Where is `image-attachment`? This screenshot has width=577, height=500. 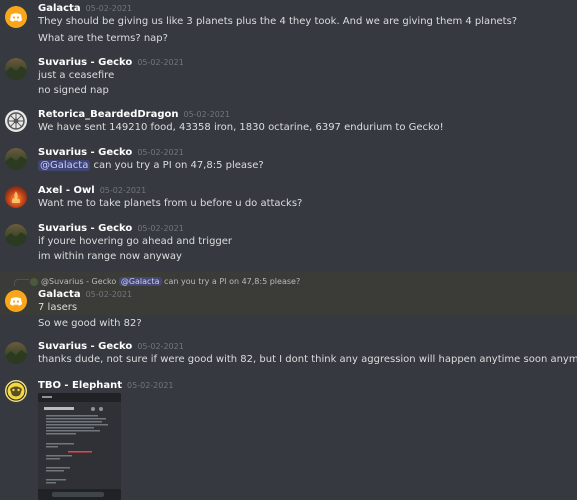 image-attachment is located at coordinates (79, 446).